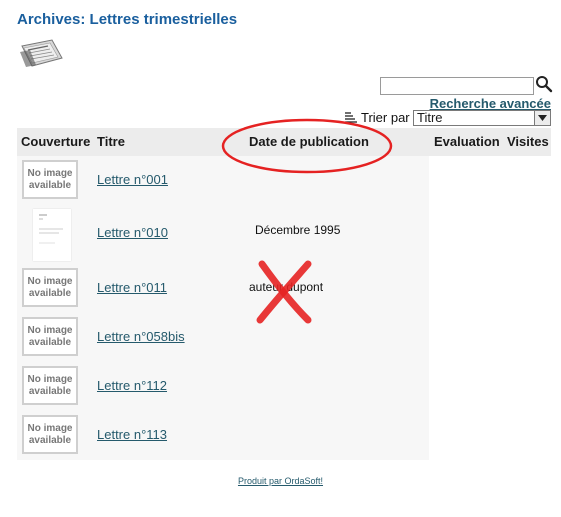 Image resolution: width=561 pixels, height=517 pixels. I want to click on advanced-search-link: Recherche avancée, so click(490, 103).